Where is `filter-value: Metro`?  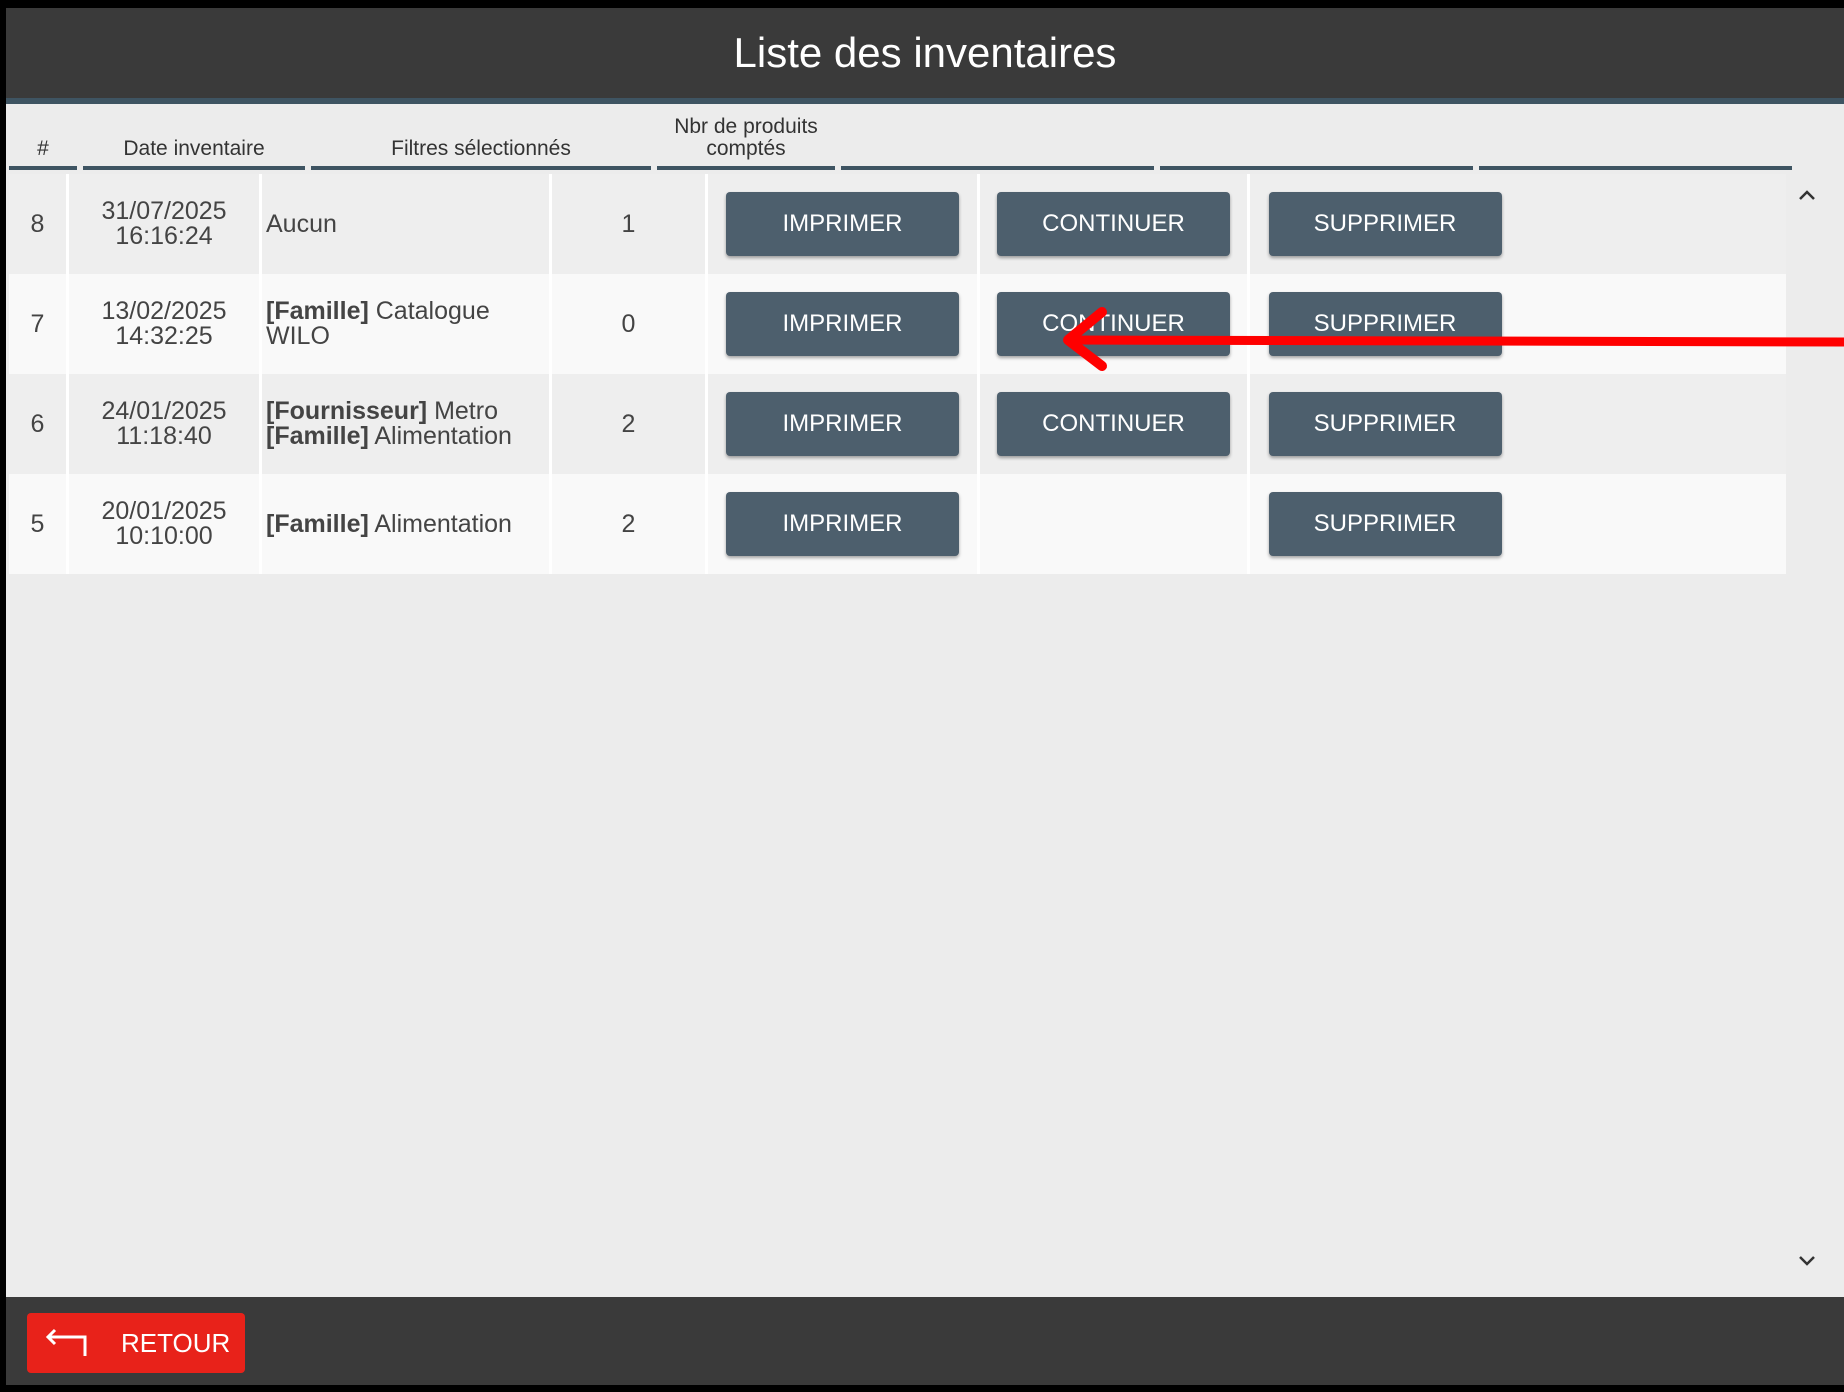 filter-value: Metro is located at coordinates (462, 411).